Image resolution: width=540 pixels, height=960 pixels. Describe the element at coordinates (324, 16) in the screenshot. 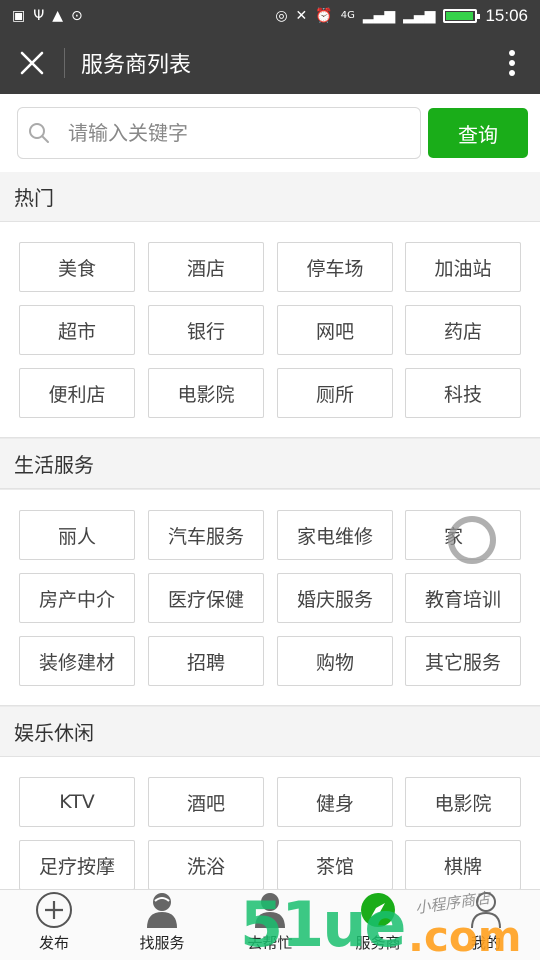

I see `alarm-icon: ⏰` at that location.